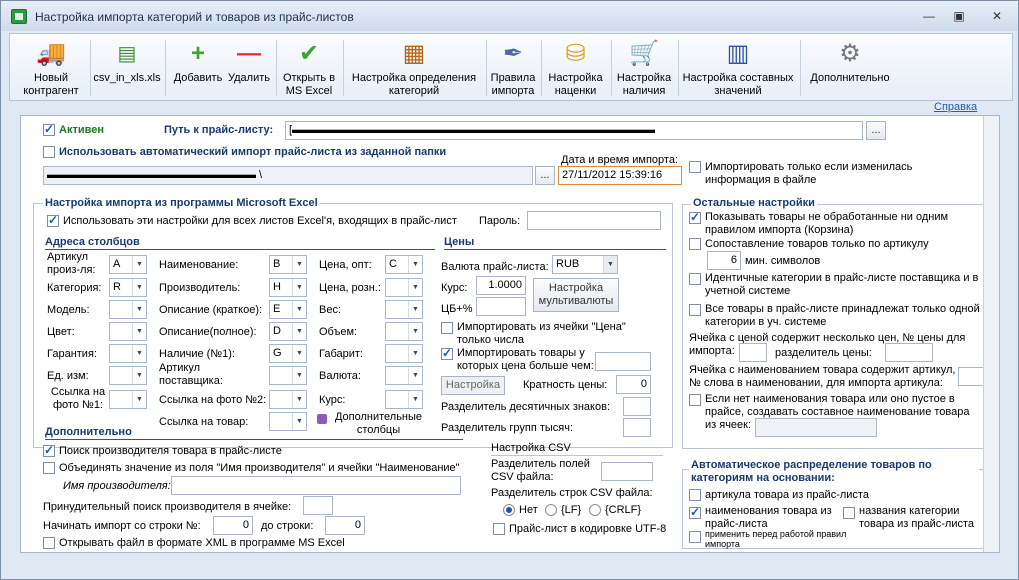 This screenshot has height=580, width=1019. Describe the element at coordinates (575, 67) in the screenshot. I see `markup-button: ⛁ Настройка наценки` at that location.